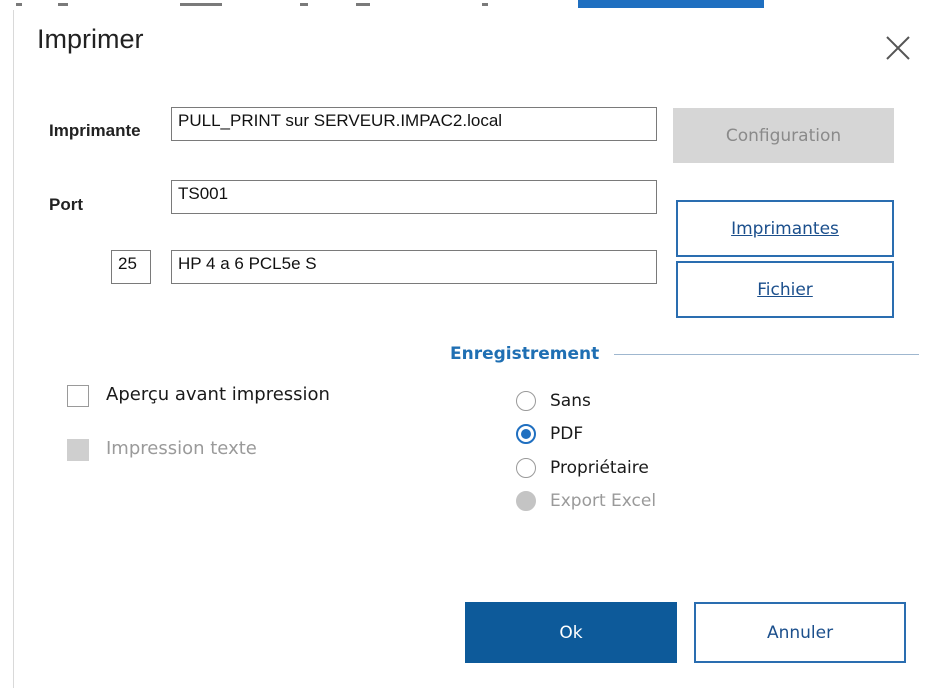 This screenshot has width=933, height=688. I want to click on configuration-button: Configuration, so click(783, 135).